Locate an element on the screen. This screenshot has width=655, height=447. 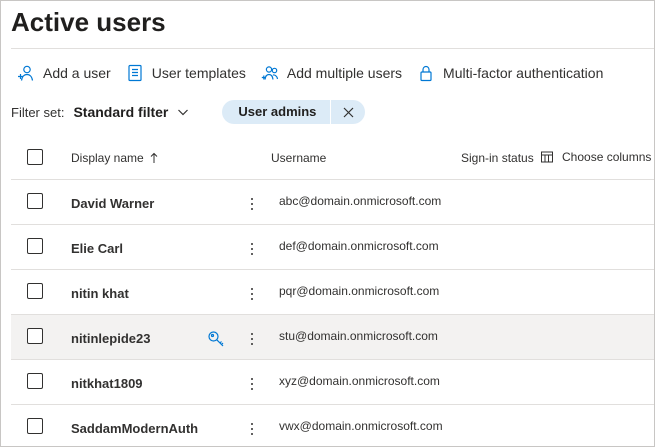
username-header: Username is located at coordinates (298, 158).